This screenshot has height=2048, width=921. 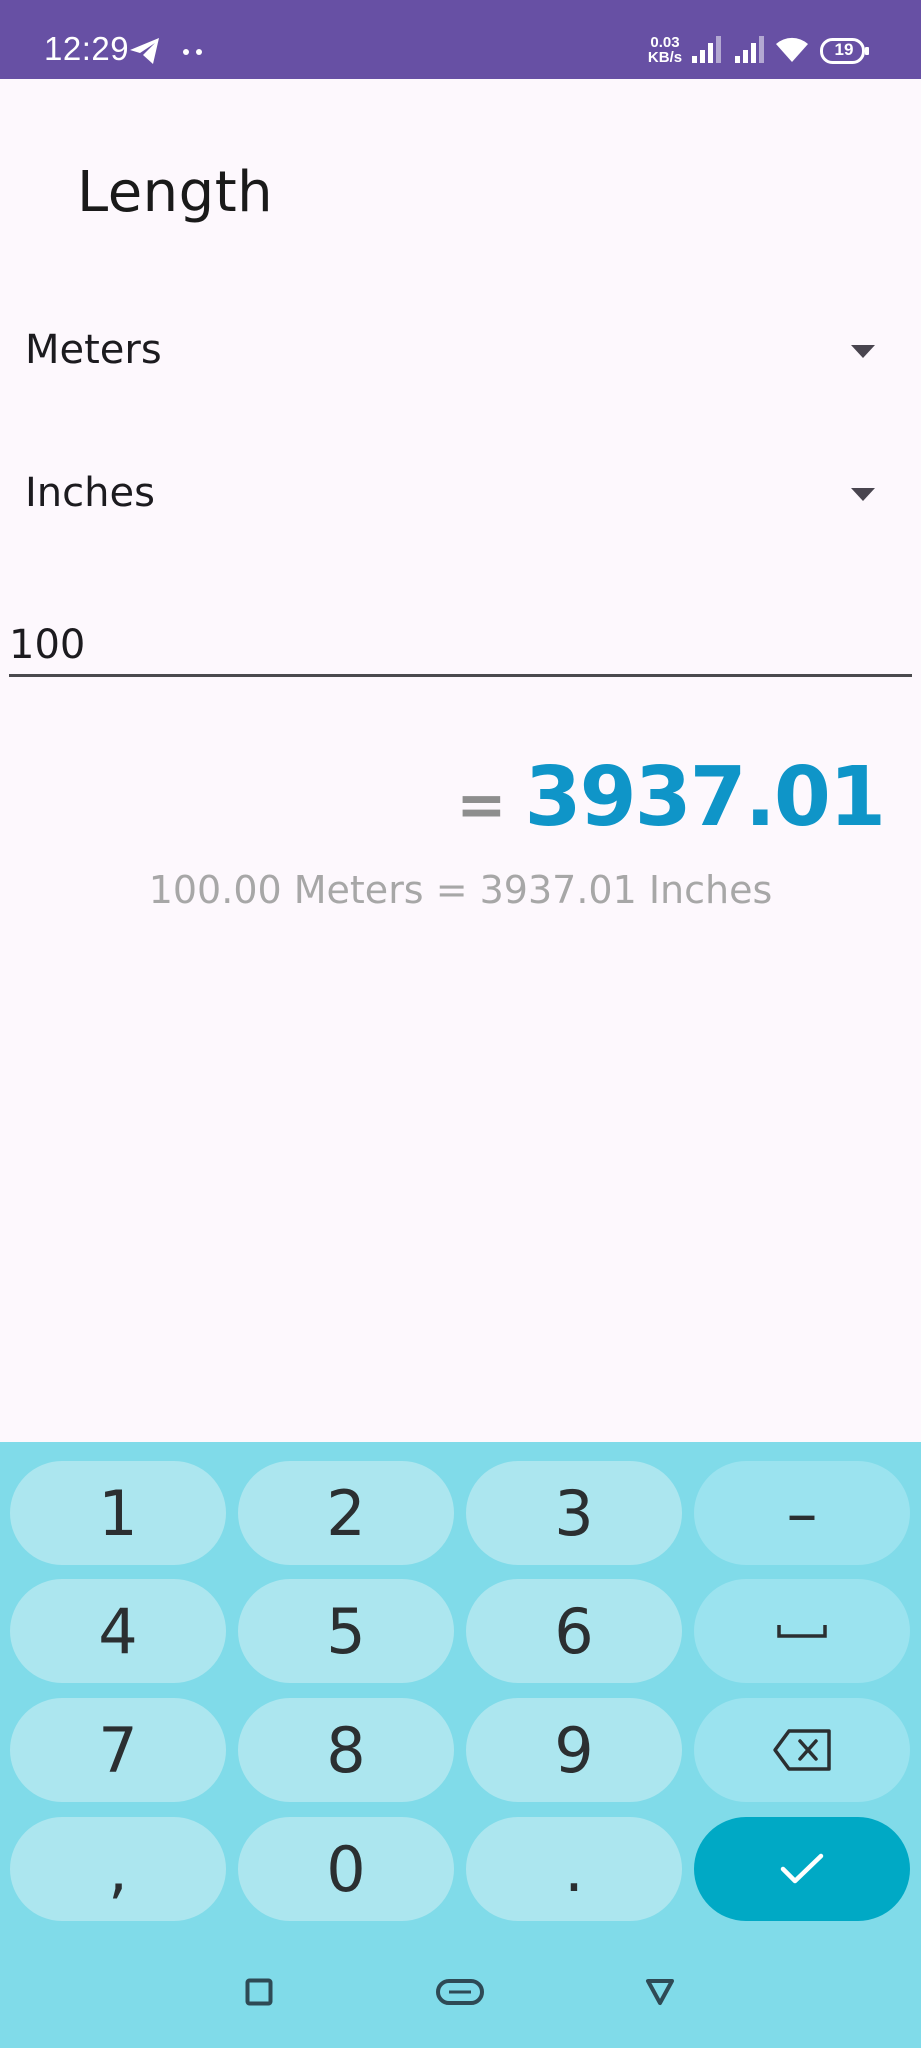 What do you see at coordinates (481, 805) in the screenshot?
I see `result-equals-sign: =` at bounding box center [481, 805].